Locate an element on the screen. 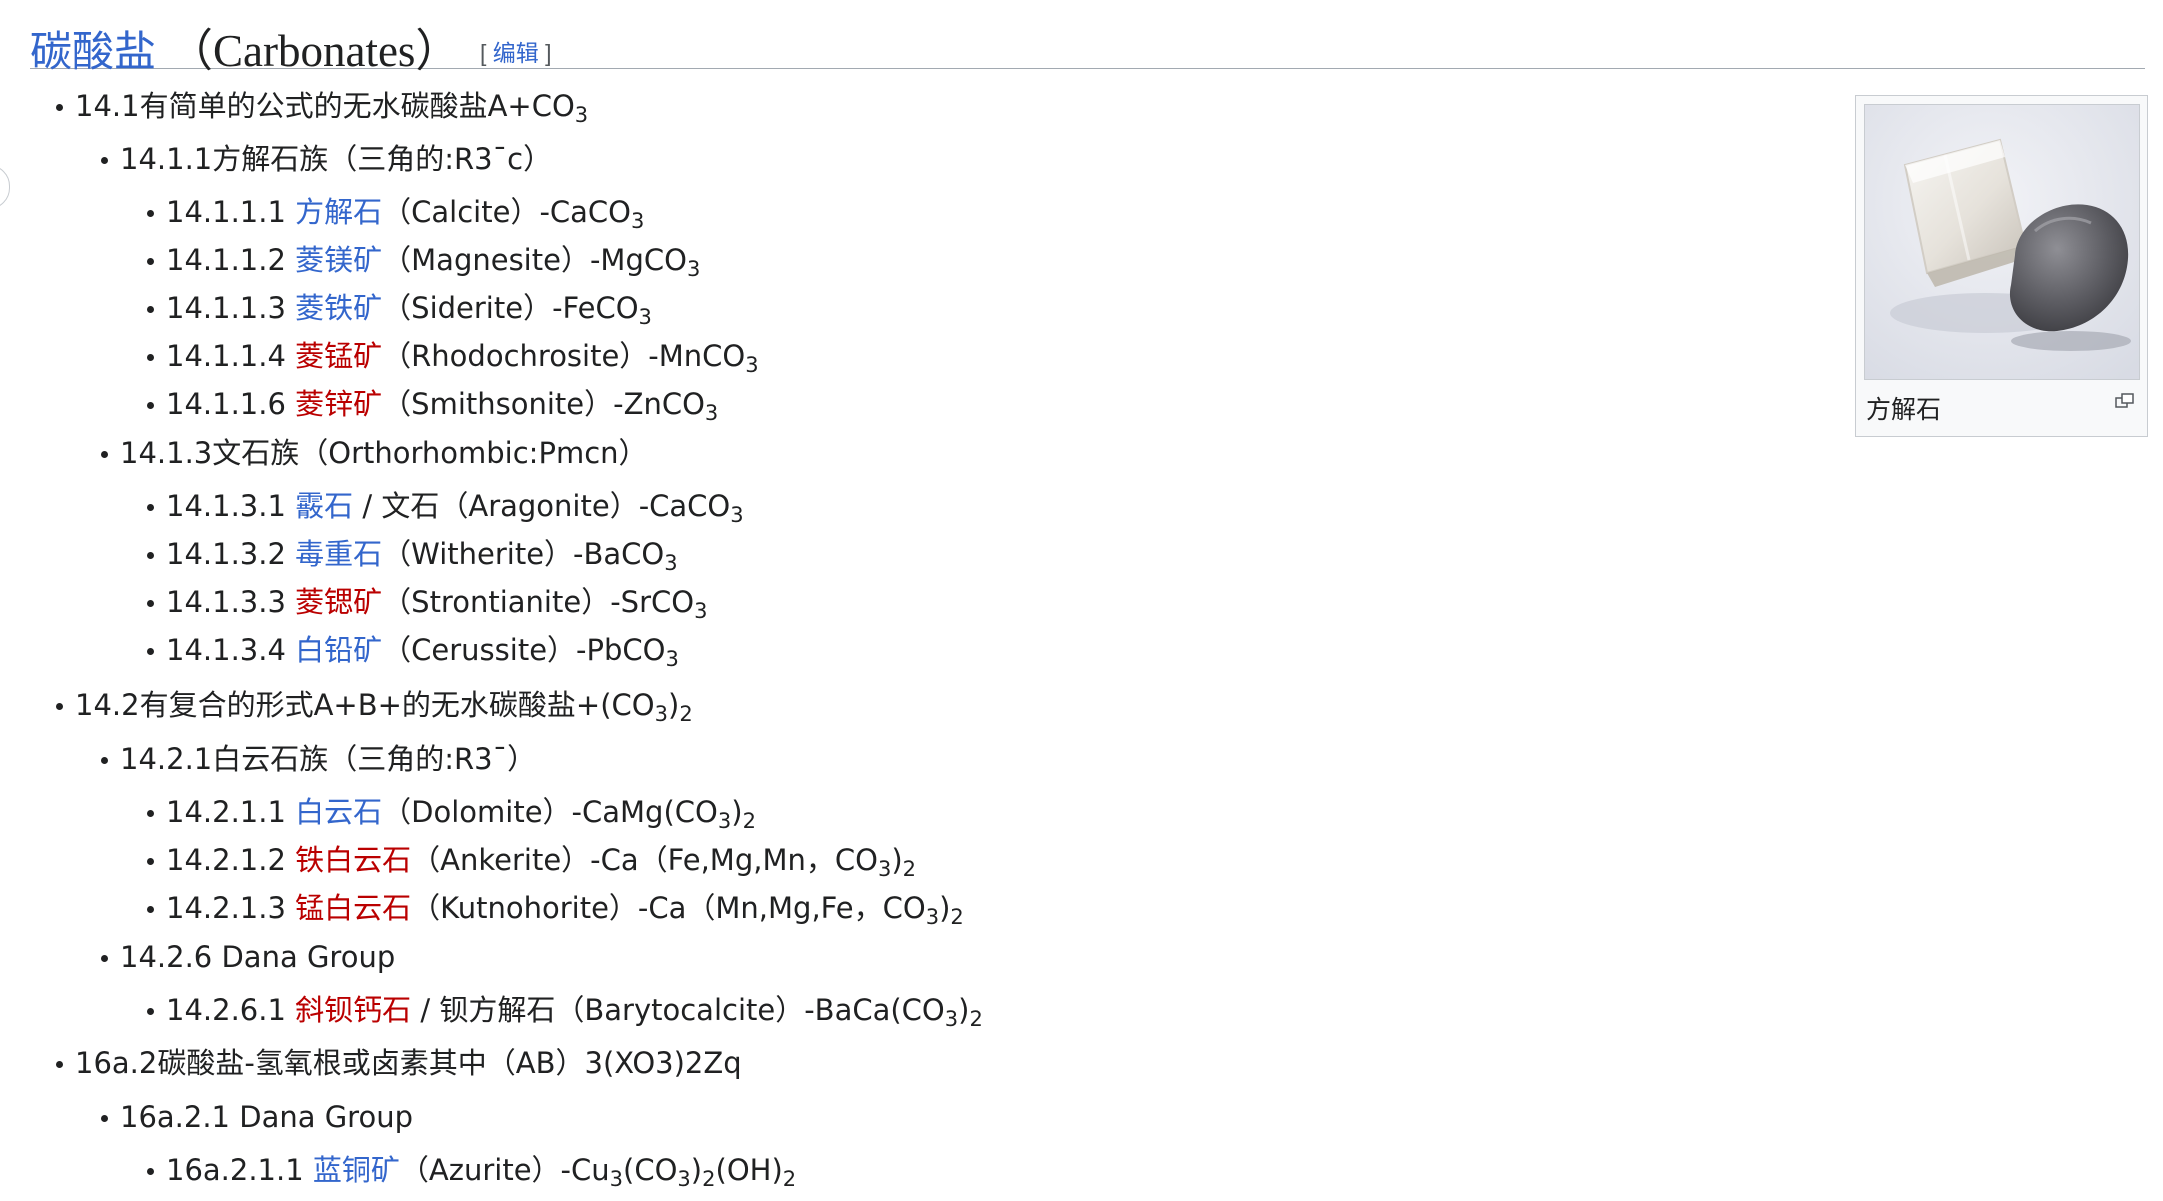 The height and width of the screenshot is (1201, 2163). list-item: 14.1.1.6 菱锌矿（Smithsonite）-ZnCO3 is located at coordinates (432, 406).